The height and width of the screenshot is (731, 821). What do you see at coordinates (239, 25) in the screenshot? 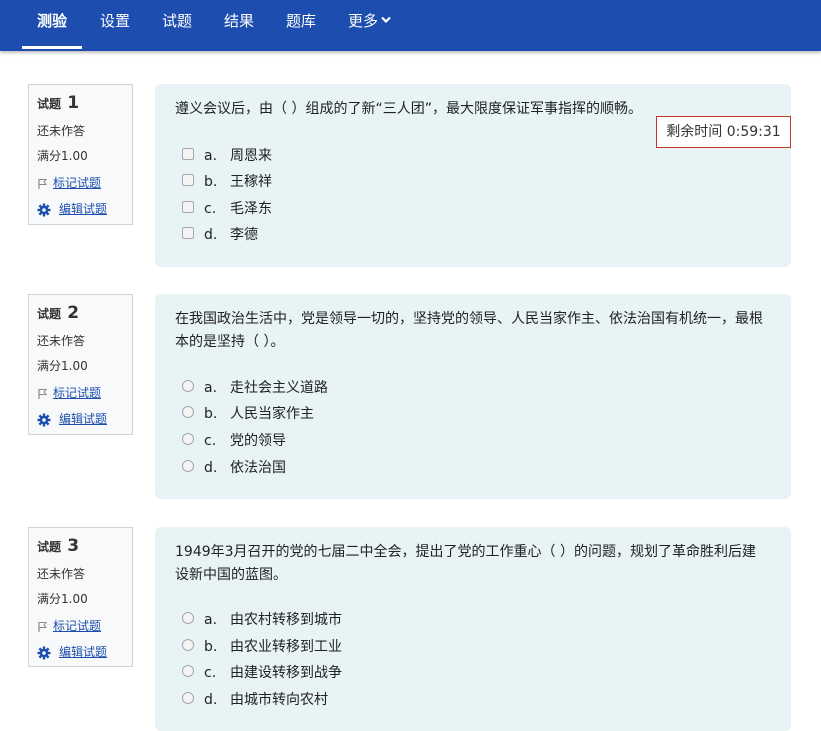
I see `nav-tab-results: 结果` at bounding box center [239, 25].